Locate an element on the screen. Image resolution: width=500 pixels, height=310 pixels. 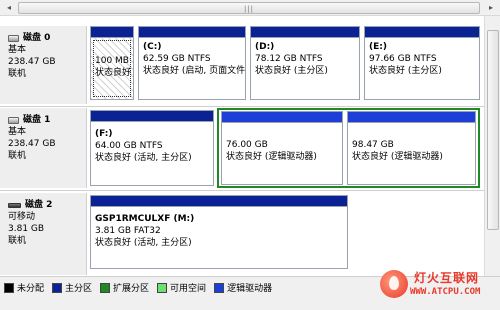
horizontal-scroll-thumb: ||| is located at coordinates (249, 8).